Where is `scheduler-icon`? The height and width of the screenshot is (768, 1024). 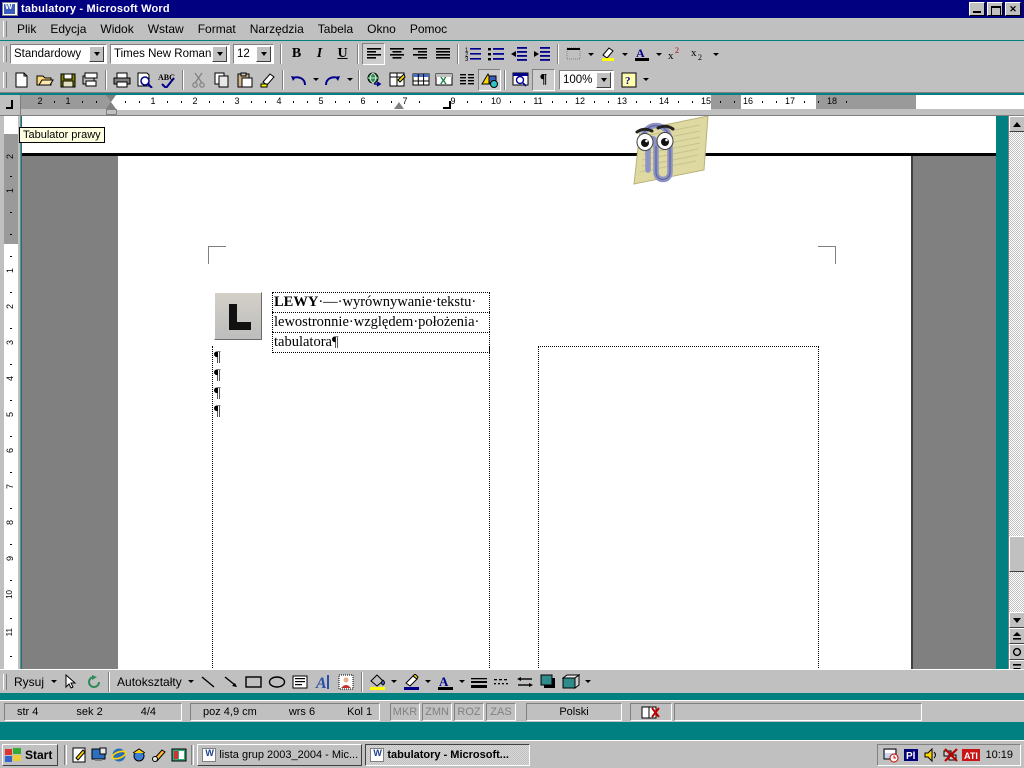
scheduler-icon is located at coordinates (891, 755).